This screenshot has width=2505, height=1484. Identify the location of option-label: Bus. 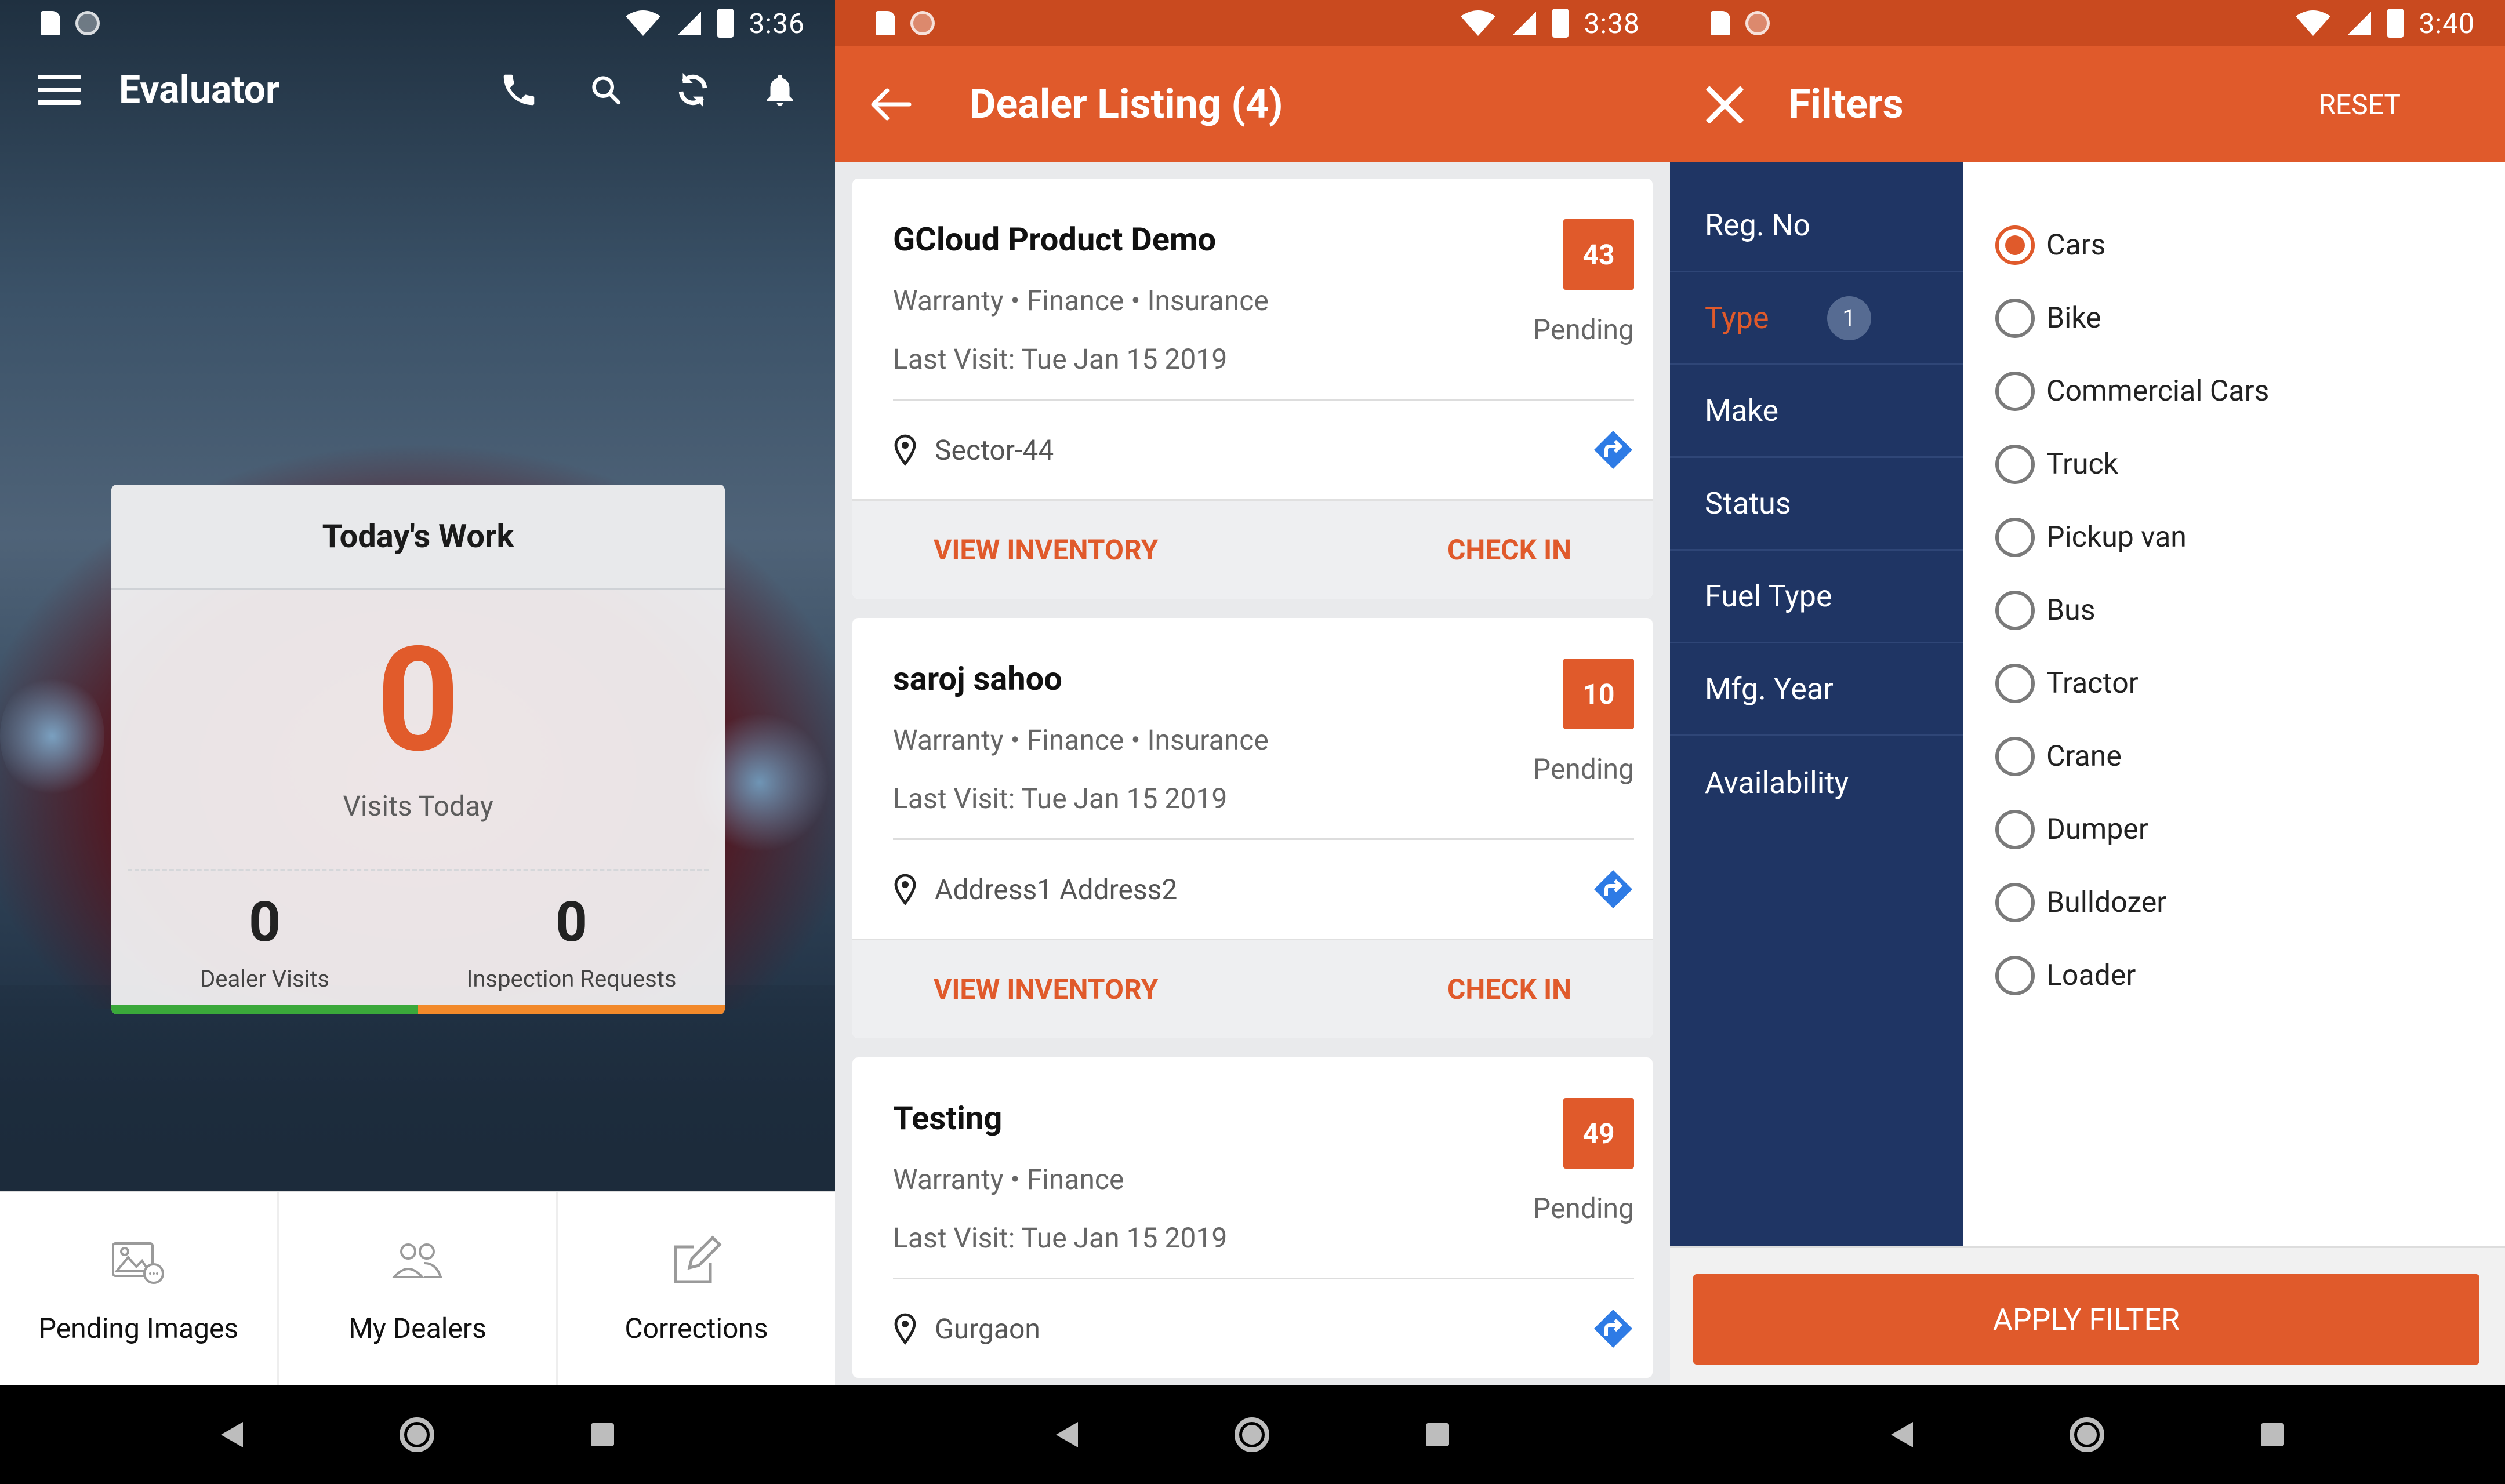
(2071, 610).